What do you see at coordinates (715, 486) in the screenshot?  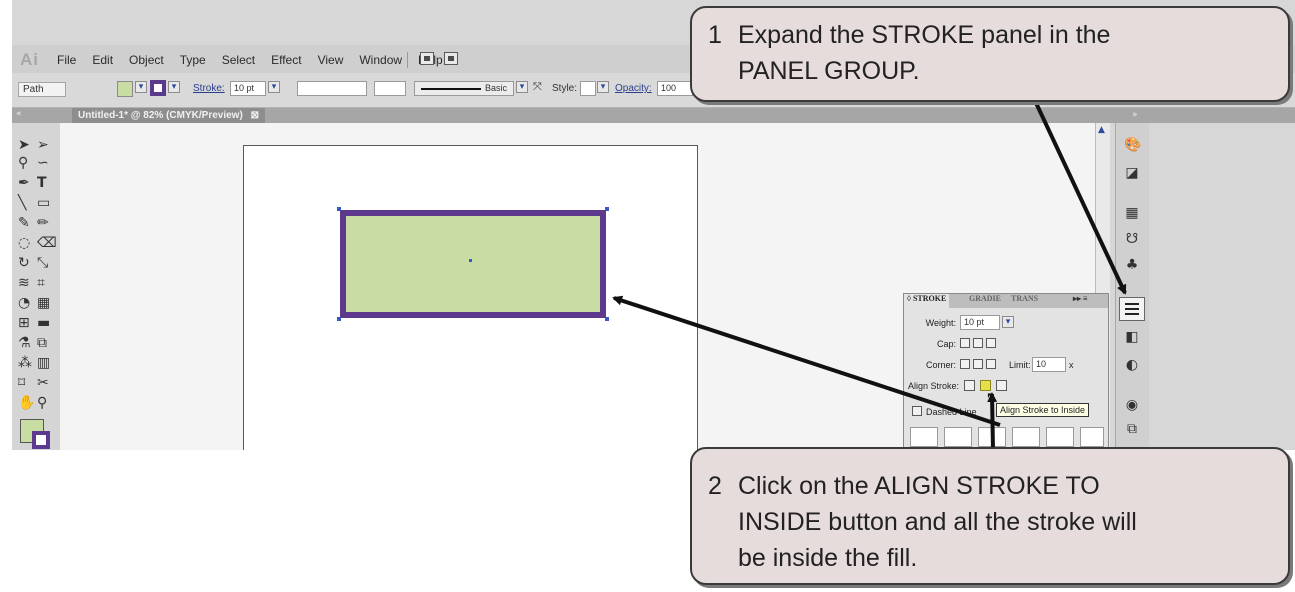 I see `callout-number: 2` at bounding box center [715, 486].